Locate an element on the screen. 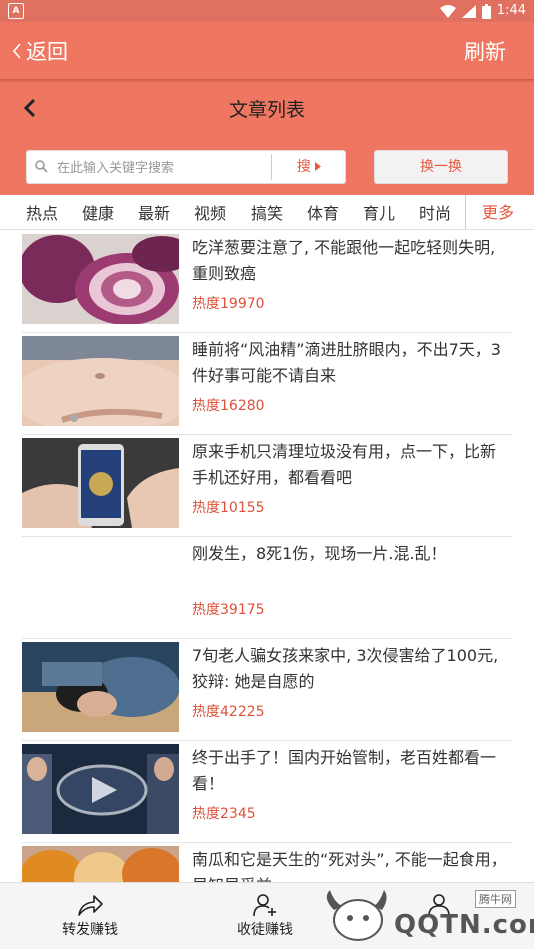 This screenshot has height=949, width=534. chevron-left-icon is located at coordinates (16, 51).